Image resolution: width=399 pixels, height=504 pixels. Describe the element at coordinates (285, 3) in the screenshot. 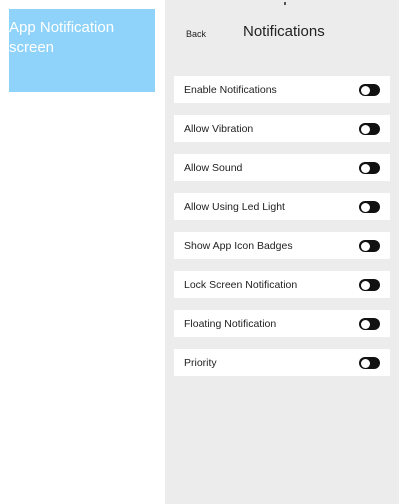

I see `status-indicator` at that location.